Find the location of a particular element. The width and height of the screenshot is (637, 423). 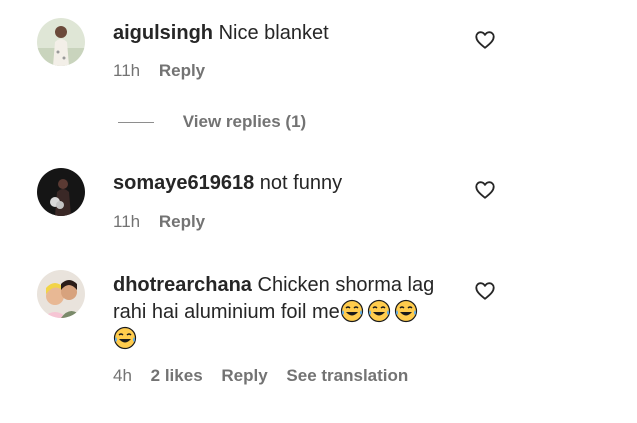

comment-text: aigulsingh Nice blanket is located at coordinates (283, 33).